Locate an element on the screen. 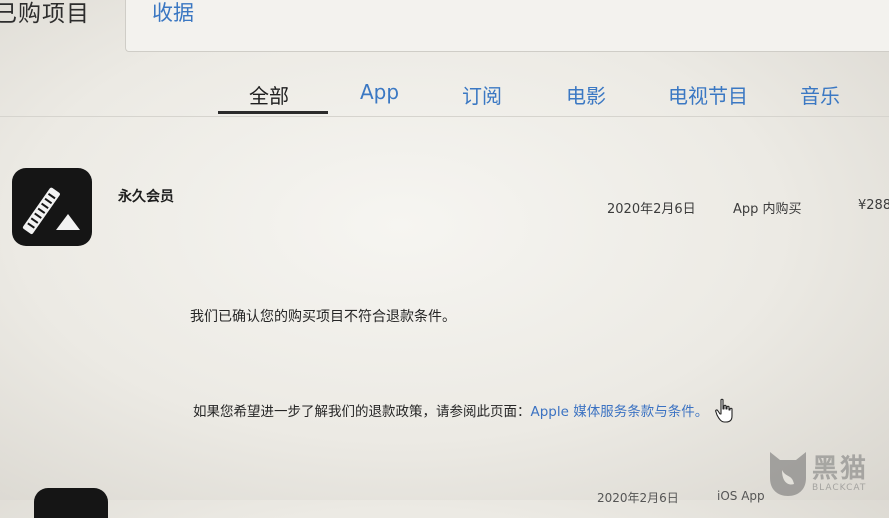 The width and height of the screenshot is (889, 518). next-app-icon is located at coordinates (71, 503).